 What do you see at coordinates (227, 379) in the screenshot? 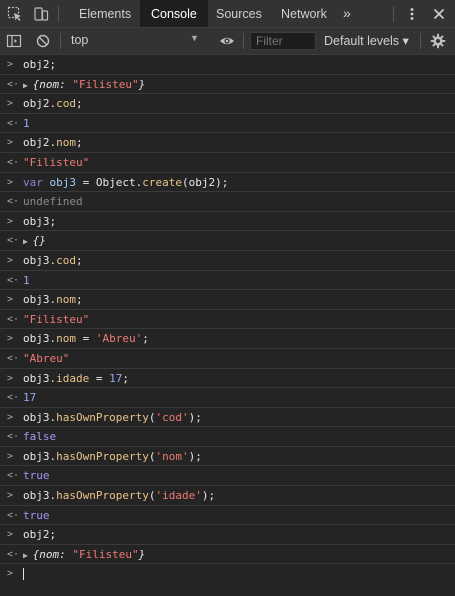
I see `console-input-line: > obj3.idade = 17;` at bounding box center [227, 379].